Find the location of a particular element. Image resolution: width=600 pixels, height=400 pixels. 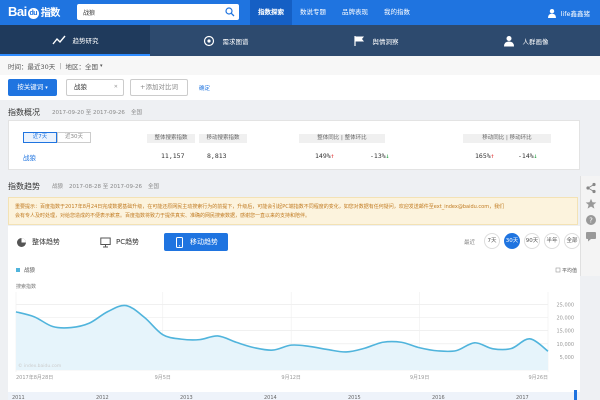

header-mobile-index: 移动搜索指数 is located at coordinates (223, 138).